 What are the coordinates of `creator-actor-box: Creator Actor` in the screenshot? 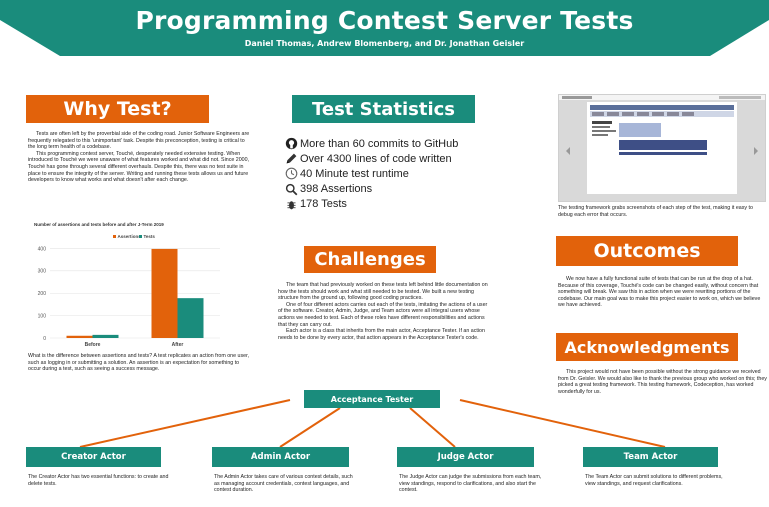 It's located at (93, 457).